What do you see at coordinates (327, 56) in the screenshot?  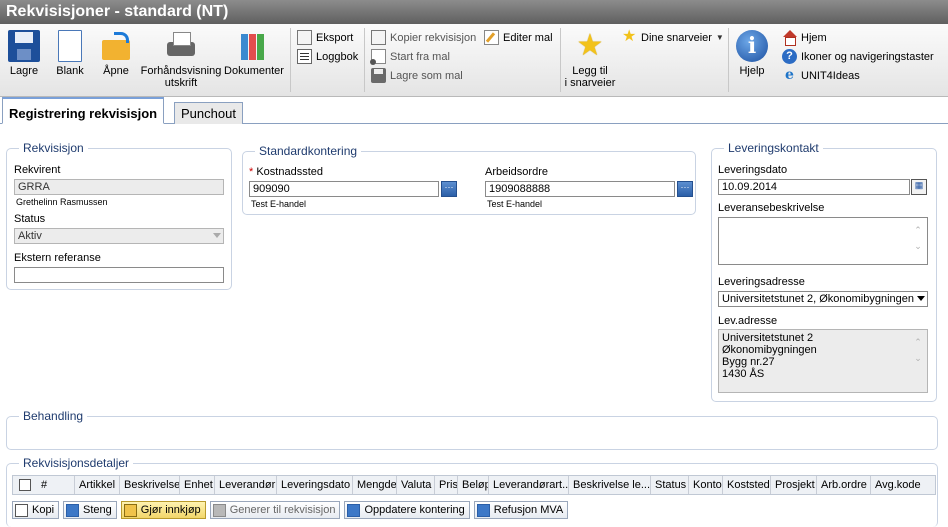 I see `log-button: Loggbok` at bounding box center [327, 56].